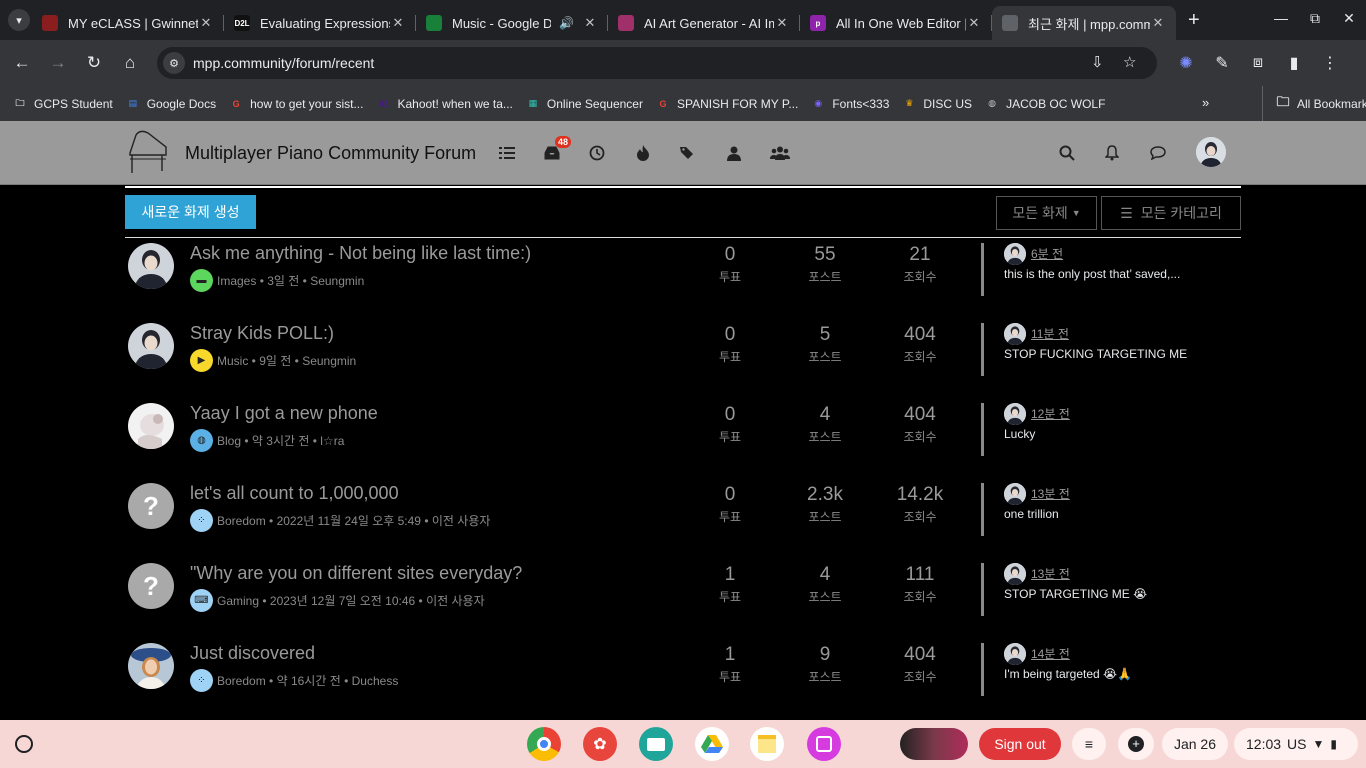 This screenshot has width=1366, height=768. Describe the element at coordinates (294, 493) in the screenshot. I see `topic-title: let's all count to 1,000,000` at that location.